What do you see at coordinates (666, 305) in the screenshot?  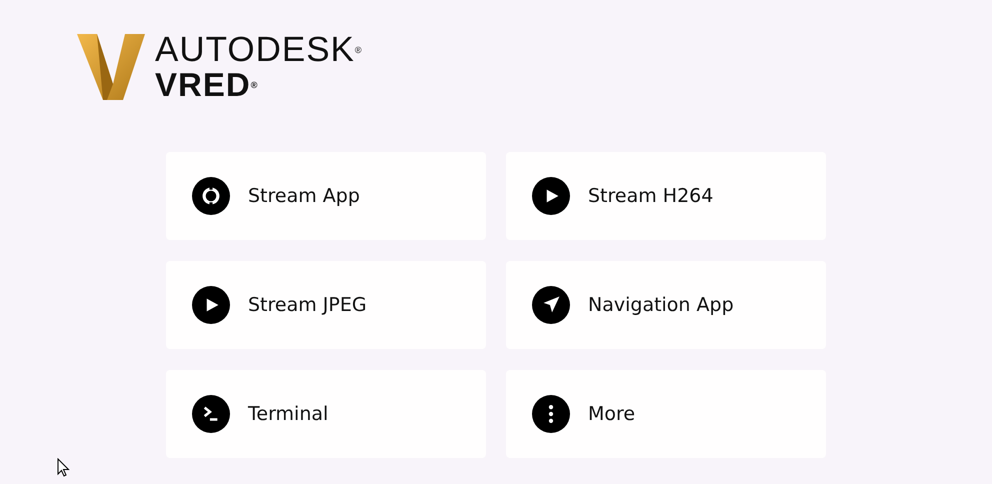 I see `launch-tile: Navigation App` at bounding box center [666, 305].